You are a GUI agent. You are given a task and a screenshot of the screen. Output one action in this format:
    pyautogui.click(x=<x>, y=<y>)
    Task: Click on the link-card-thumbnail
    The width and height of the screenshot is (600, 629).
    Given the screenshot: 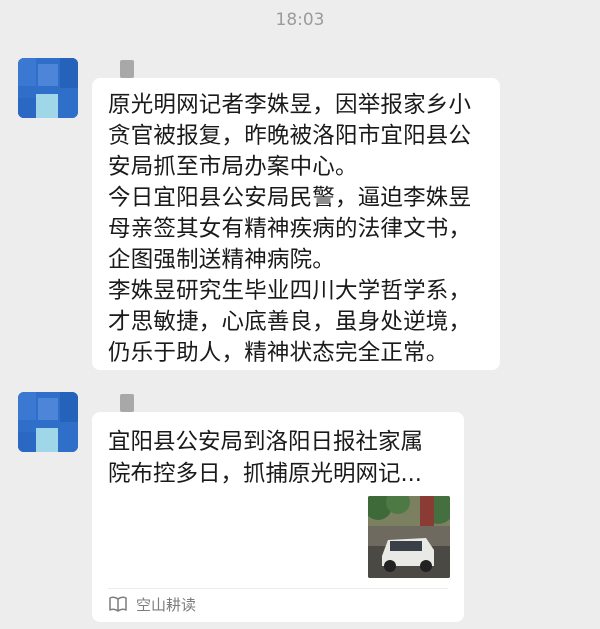 What is the action you would take?
    pyautogui.click(x=409, y=537)
    